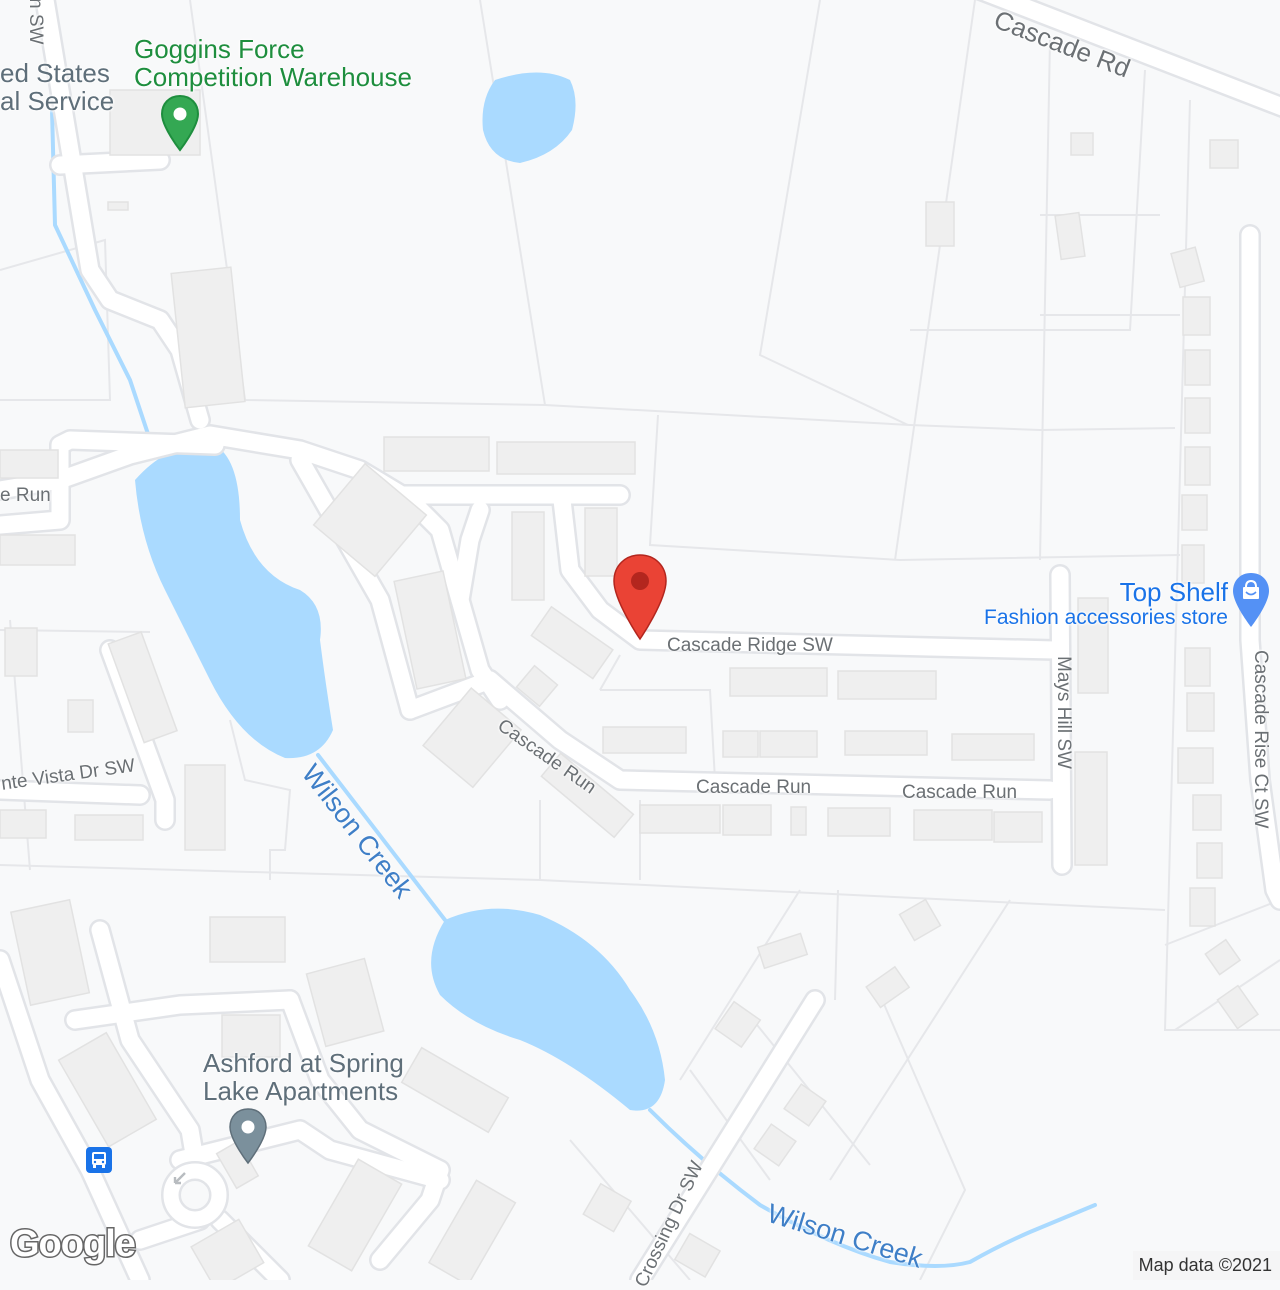 The height and width of the screenshot is (1290, 1280). I want to click on map-attribution: Map data ©2021, so click(1206, 1265).